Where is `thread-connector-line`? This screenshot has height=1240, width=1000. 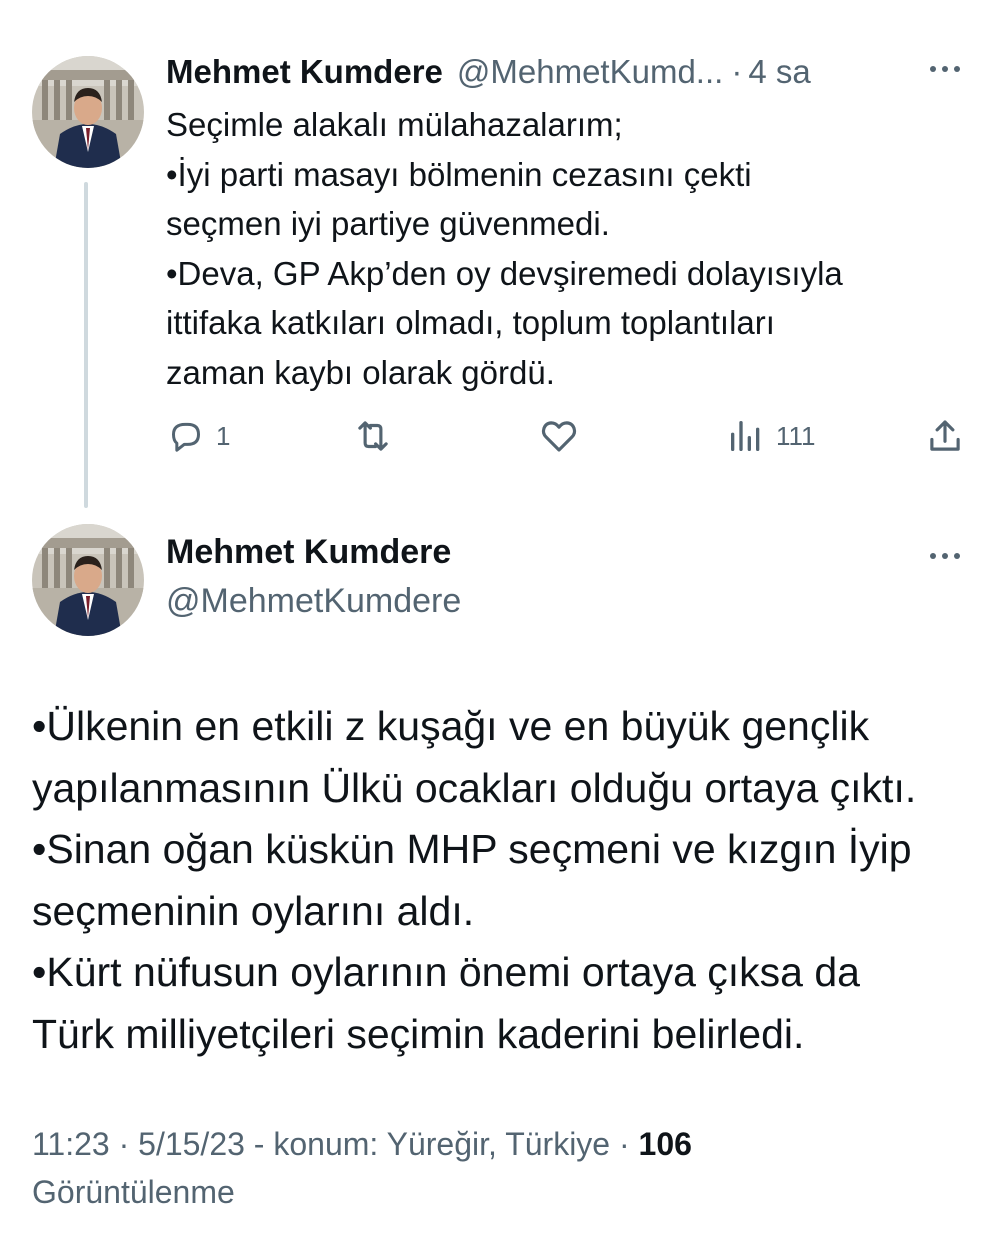 thread-connector-line is located at coordinates (86, 345).